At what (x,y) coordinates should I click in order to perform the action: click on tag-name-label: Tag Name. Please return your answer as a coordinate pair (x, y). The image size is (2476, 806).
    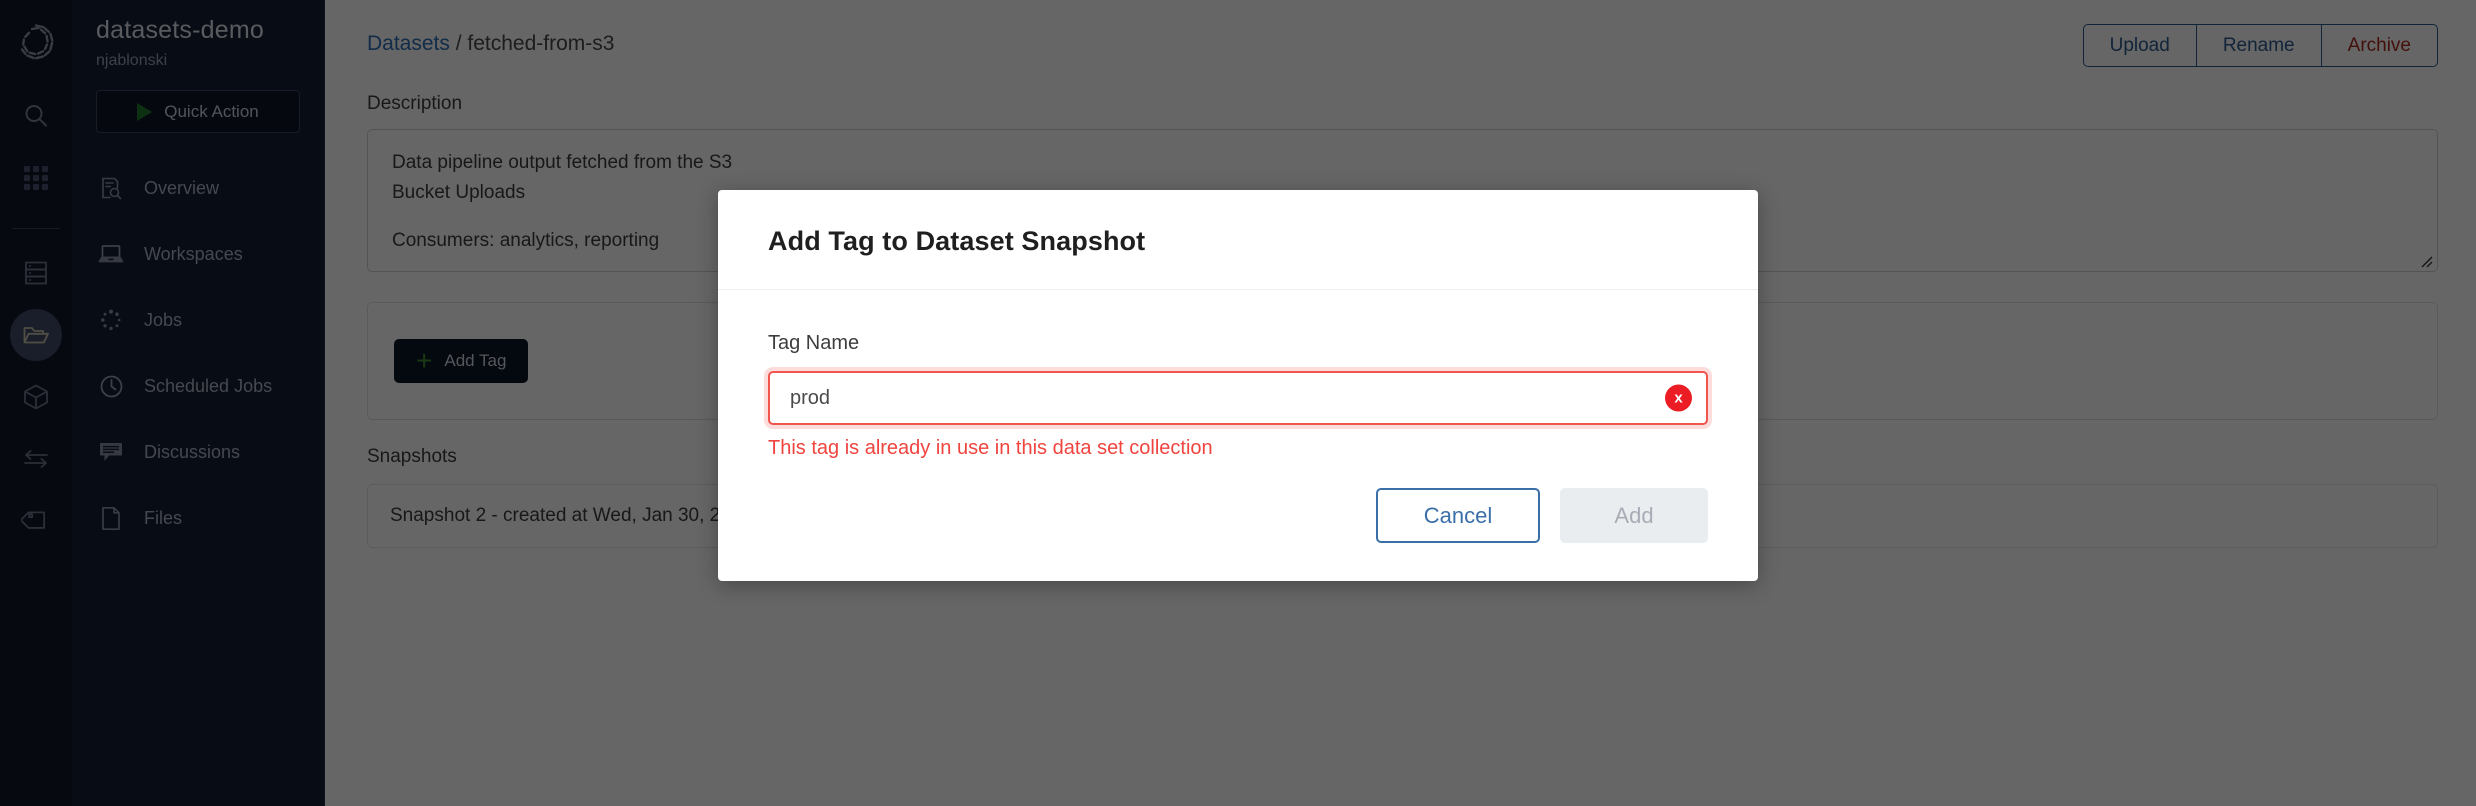
    Looking at the image, I should click on (814, 343).